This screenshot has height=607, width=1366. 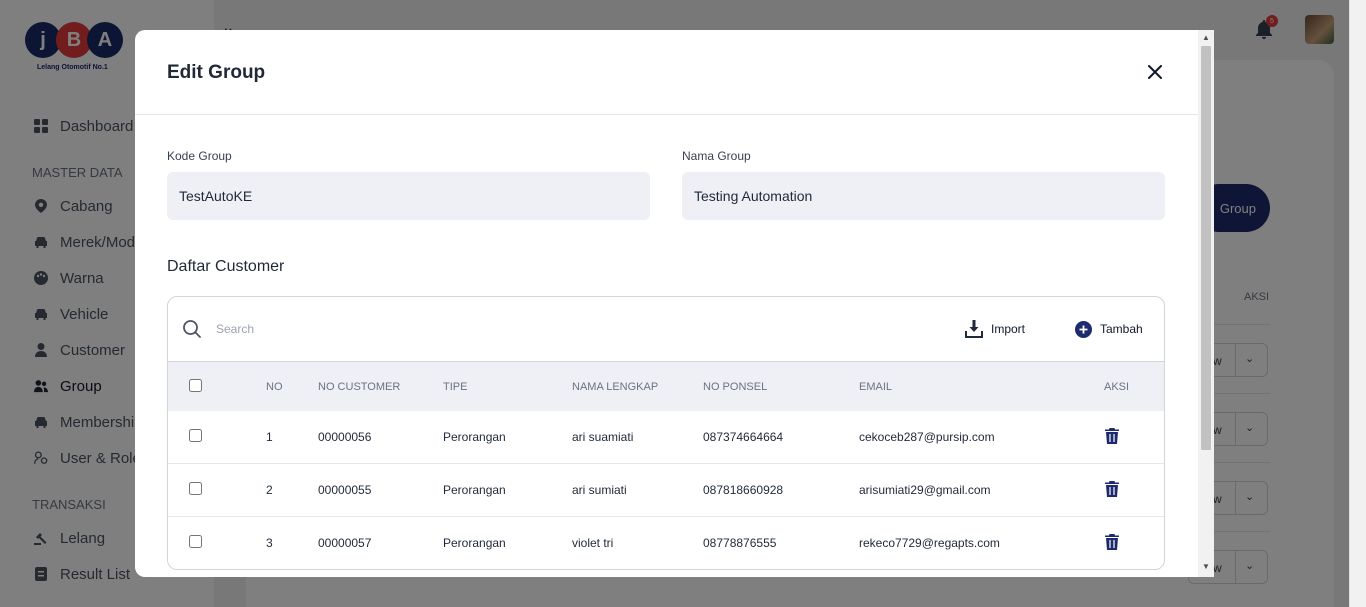 I want to click on import-button: Import, so click(x=995, y=329).